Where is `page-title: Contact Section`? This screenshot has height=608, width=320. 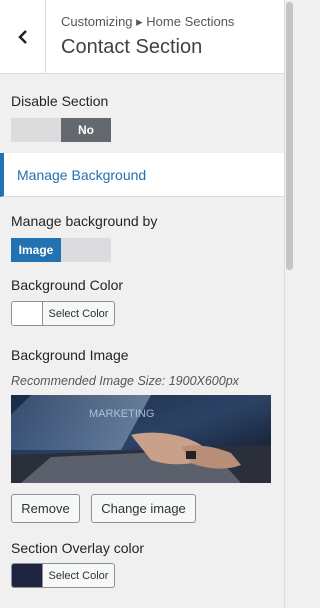 page-title: Contact Section is located at coordinates (132, 47).